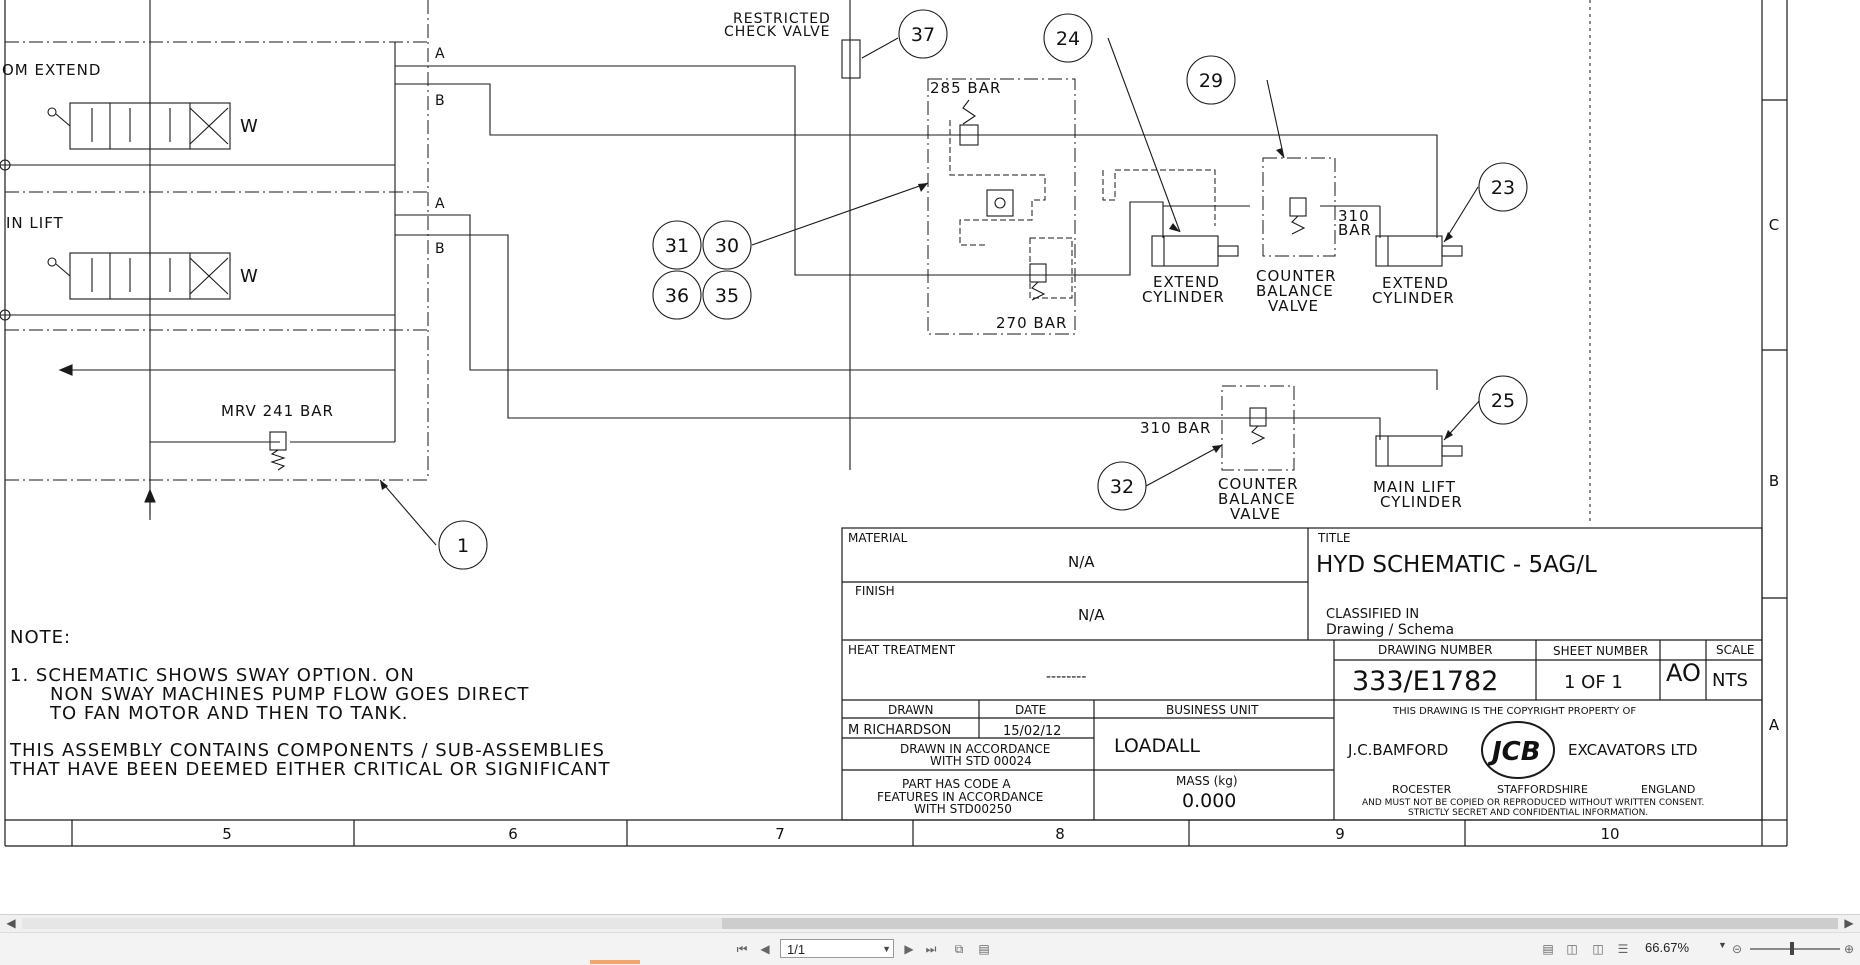  Describe the element at coordinates (1735, 650) in the screenshot. I see `tb-scale-label: SCALE` at that location.